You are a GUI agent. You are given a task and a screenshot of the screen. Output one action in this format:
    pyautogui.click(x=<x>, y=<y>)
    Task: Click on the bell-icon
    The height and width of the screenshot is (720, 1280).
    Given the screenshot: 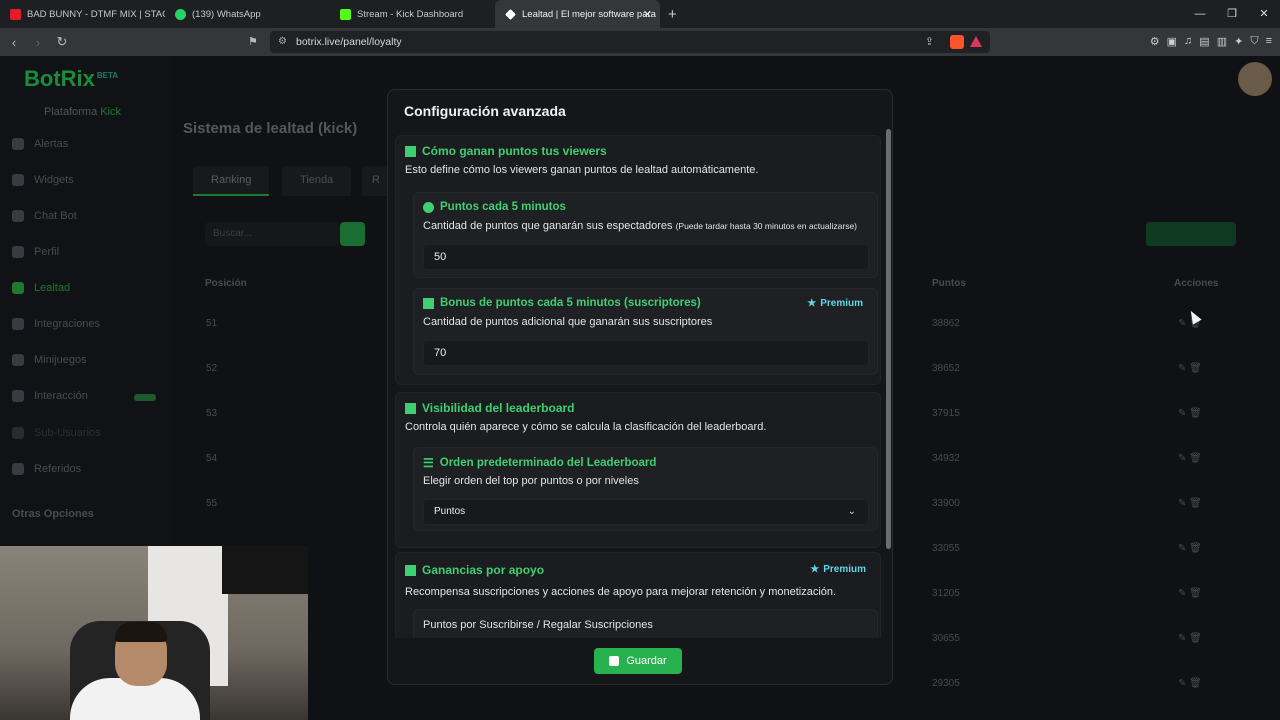 What is the action you would take?
    pyautogui.click(x=18, y=144)
    